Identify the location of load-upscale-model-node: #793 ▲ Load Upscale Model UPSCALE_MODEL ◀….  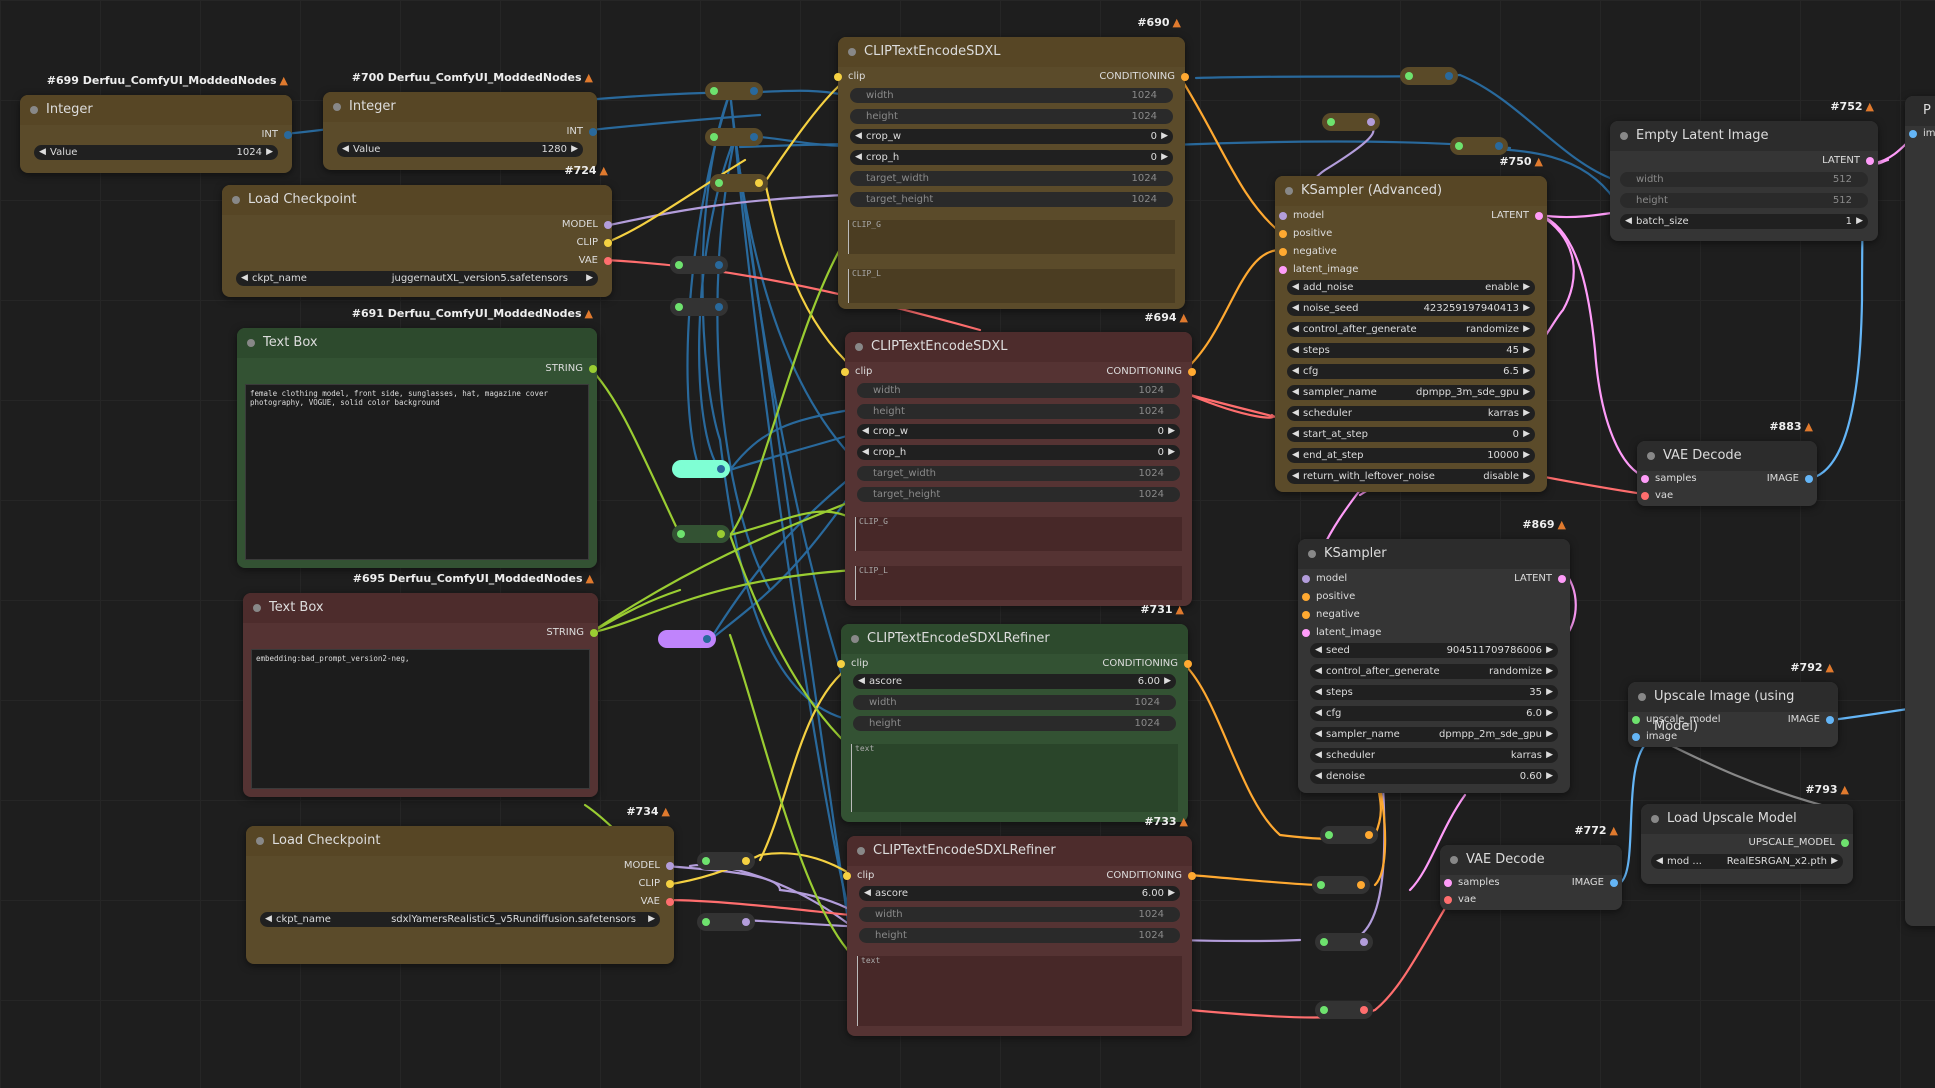
(1747, 833).